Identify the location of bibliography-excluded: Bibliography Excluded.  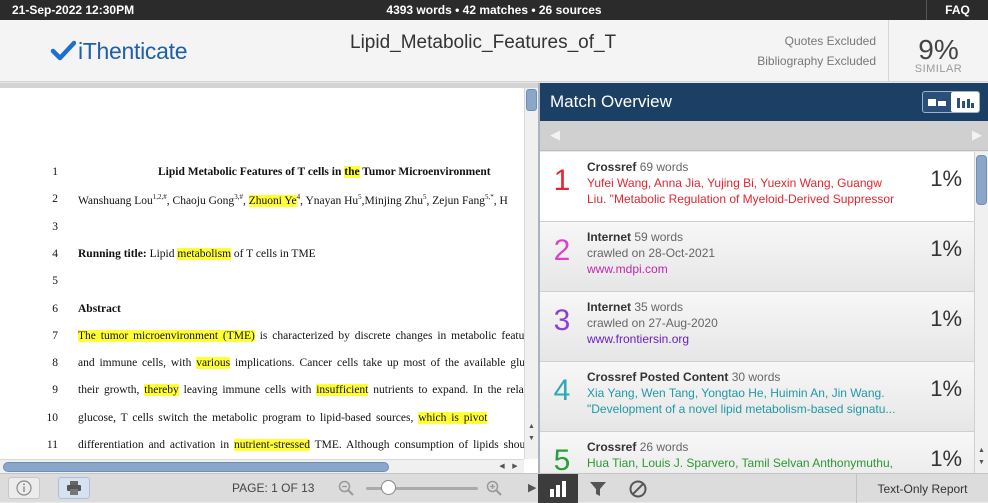
(816, 61).